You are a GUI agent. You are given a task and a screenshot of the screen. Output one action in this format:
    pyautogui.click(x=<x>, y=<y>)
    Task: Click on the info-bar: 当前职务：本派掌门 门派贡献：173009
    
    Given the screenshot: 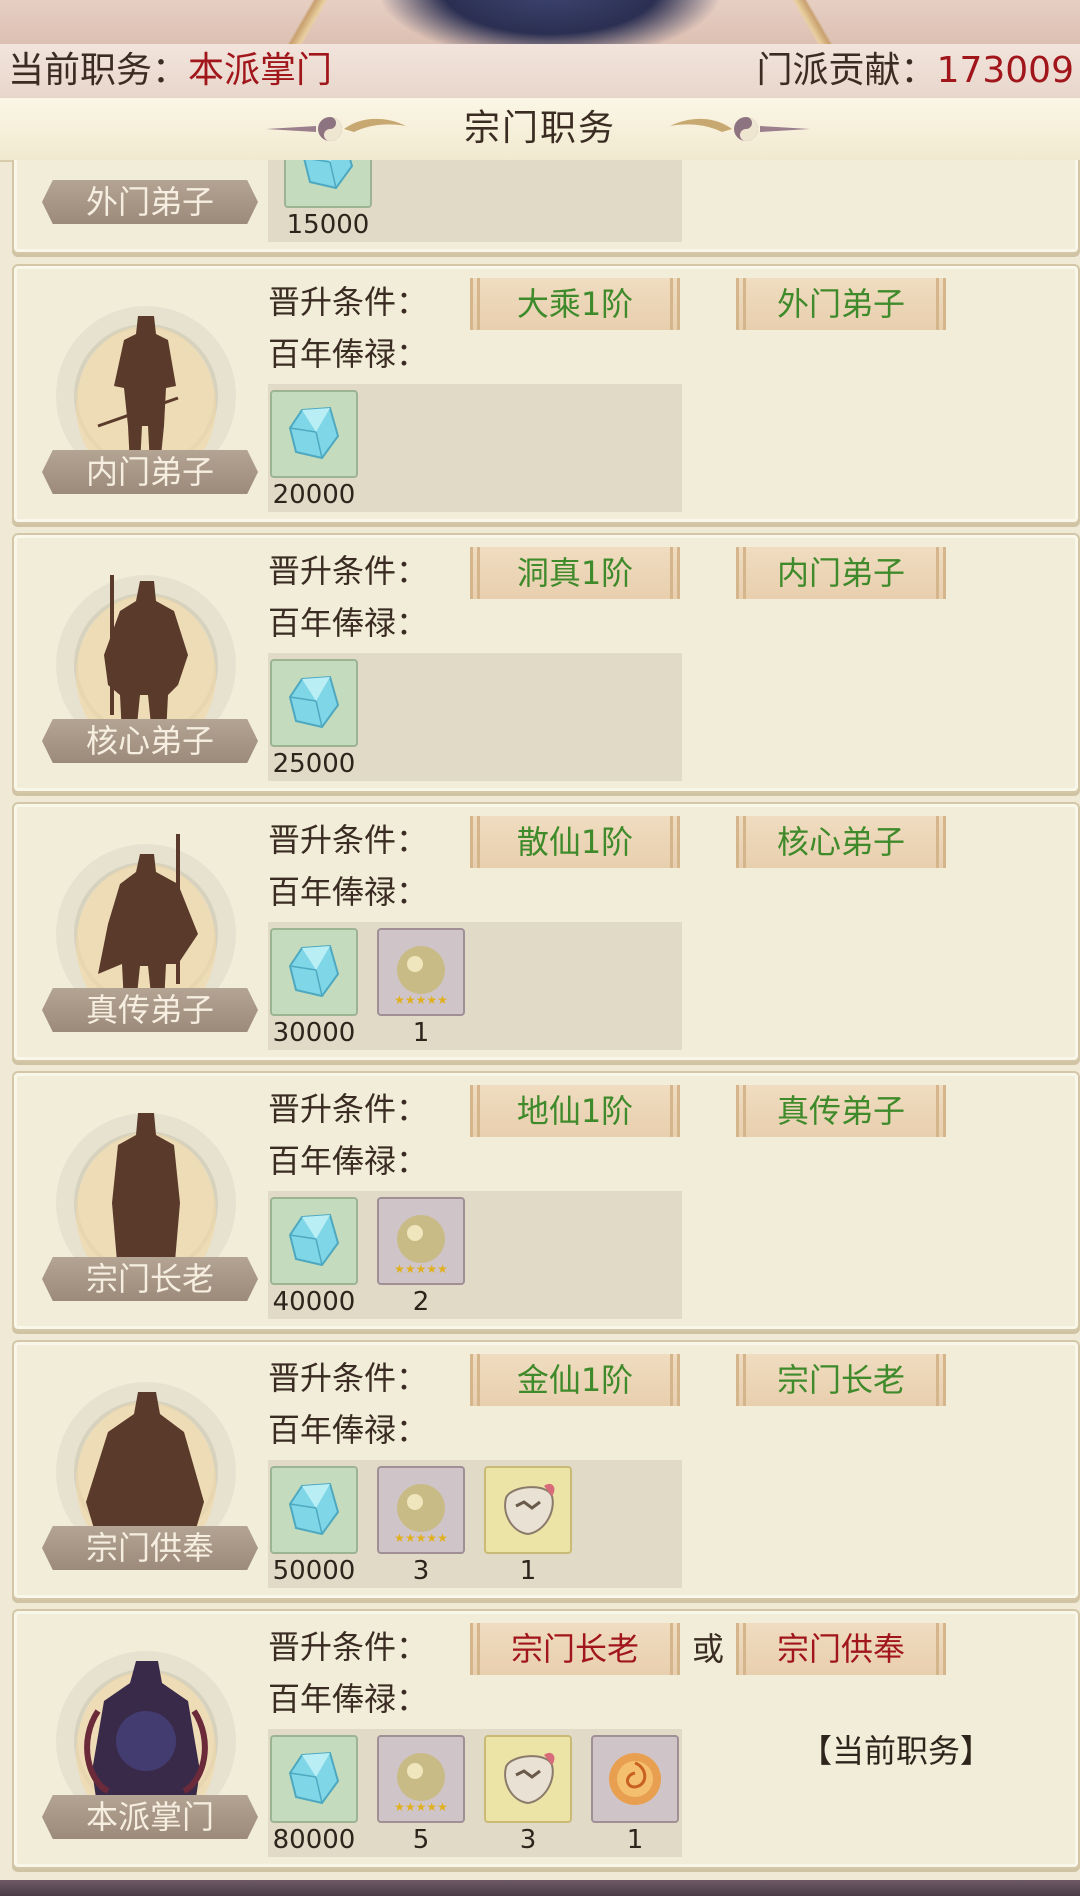 What is the action you would take?
    pyautogui.click(x=540, y=72)
    